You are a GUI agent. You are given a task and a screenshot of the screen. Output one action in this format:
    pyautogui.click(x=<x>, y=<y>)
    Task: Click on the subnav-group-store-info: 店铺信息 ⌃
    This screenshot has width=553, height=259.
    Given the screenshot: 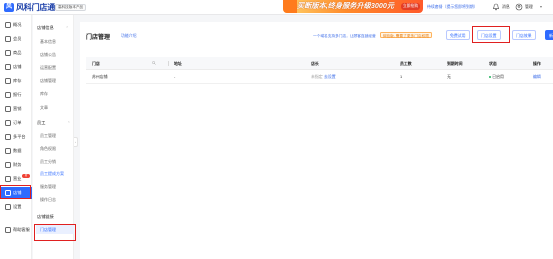 What is the action you would take?
    pyautogui.click(x=53, y=28)
    